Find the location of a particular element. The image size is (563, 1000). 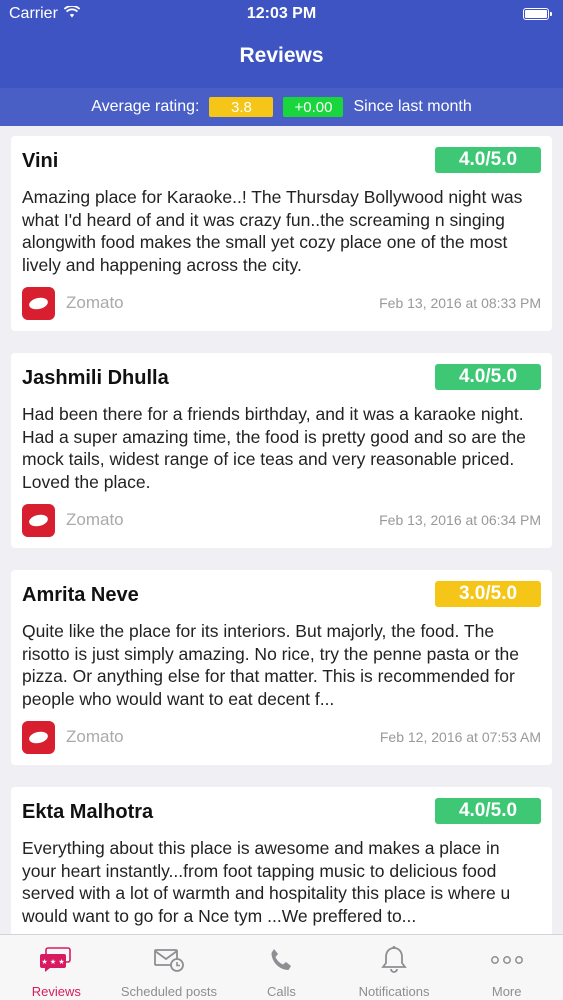

phone-icon is located at coordinates (281, 960).